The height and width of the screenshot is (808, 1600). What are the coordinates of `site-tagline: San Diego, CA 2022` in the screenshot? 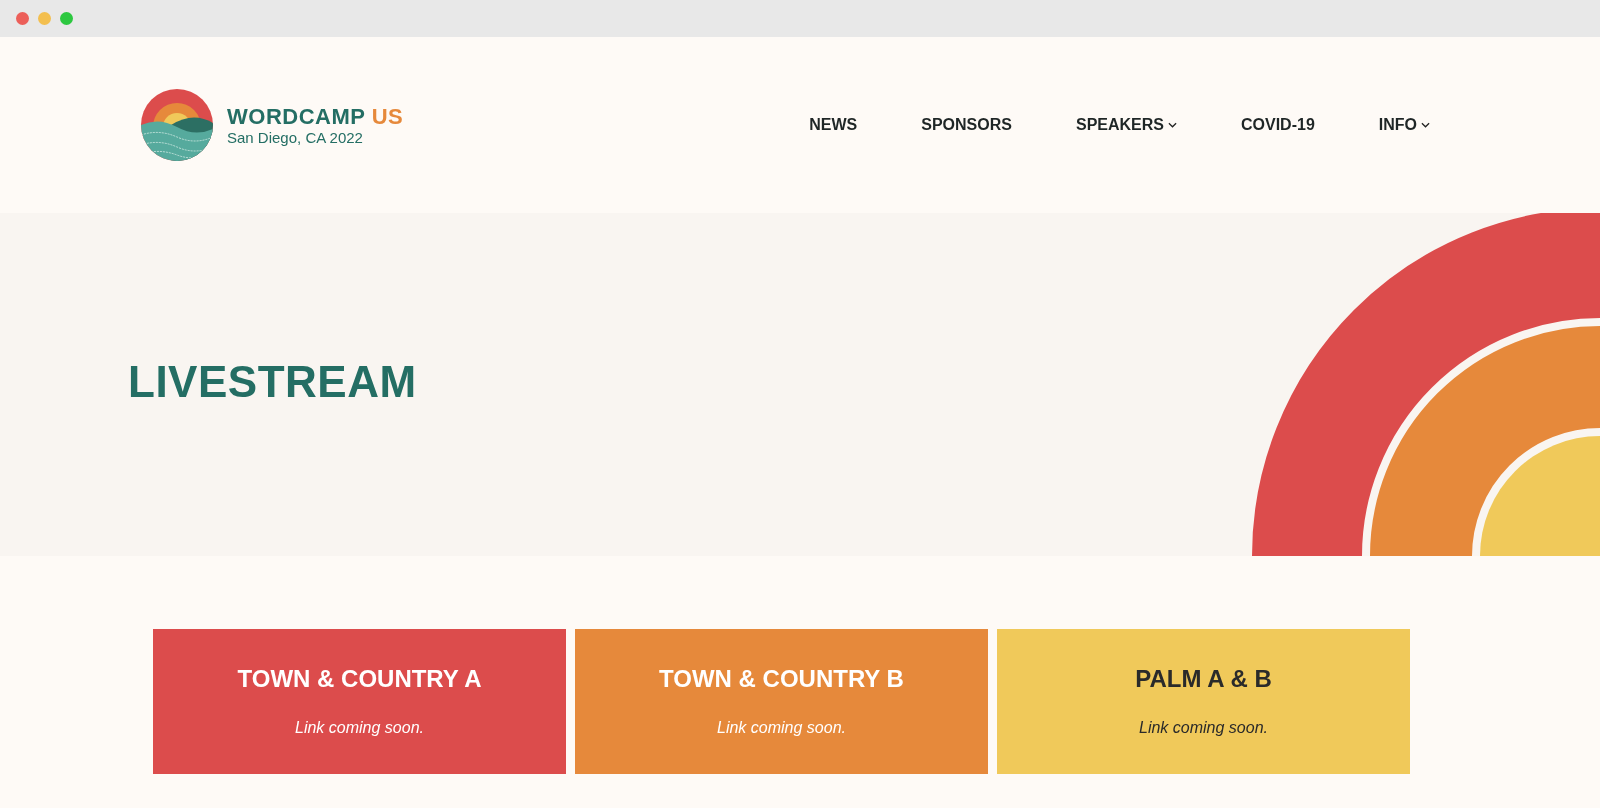 It's located at (295, 137).